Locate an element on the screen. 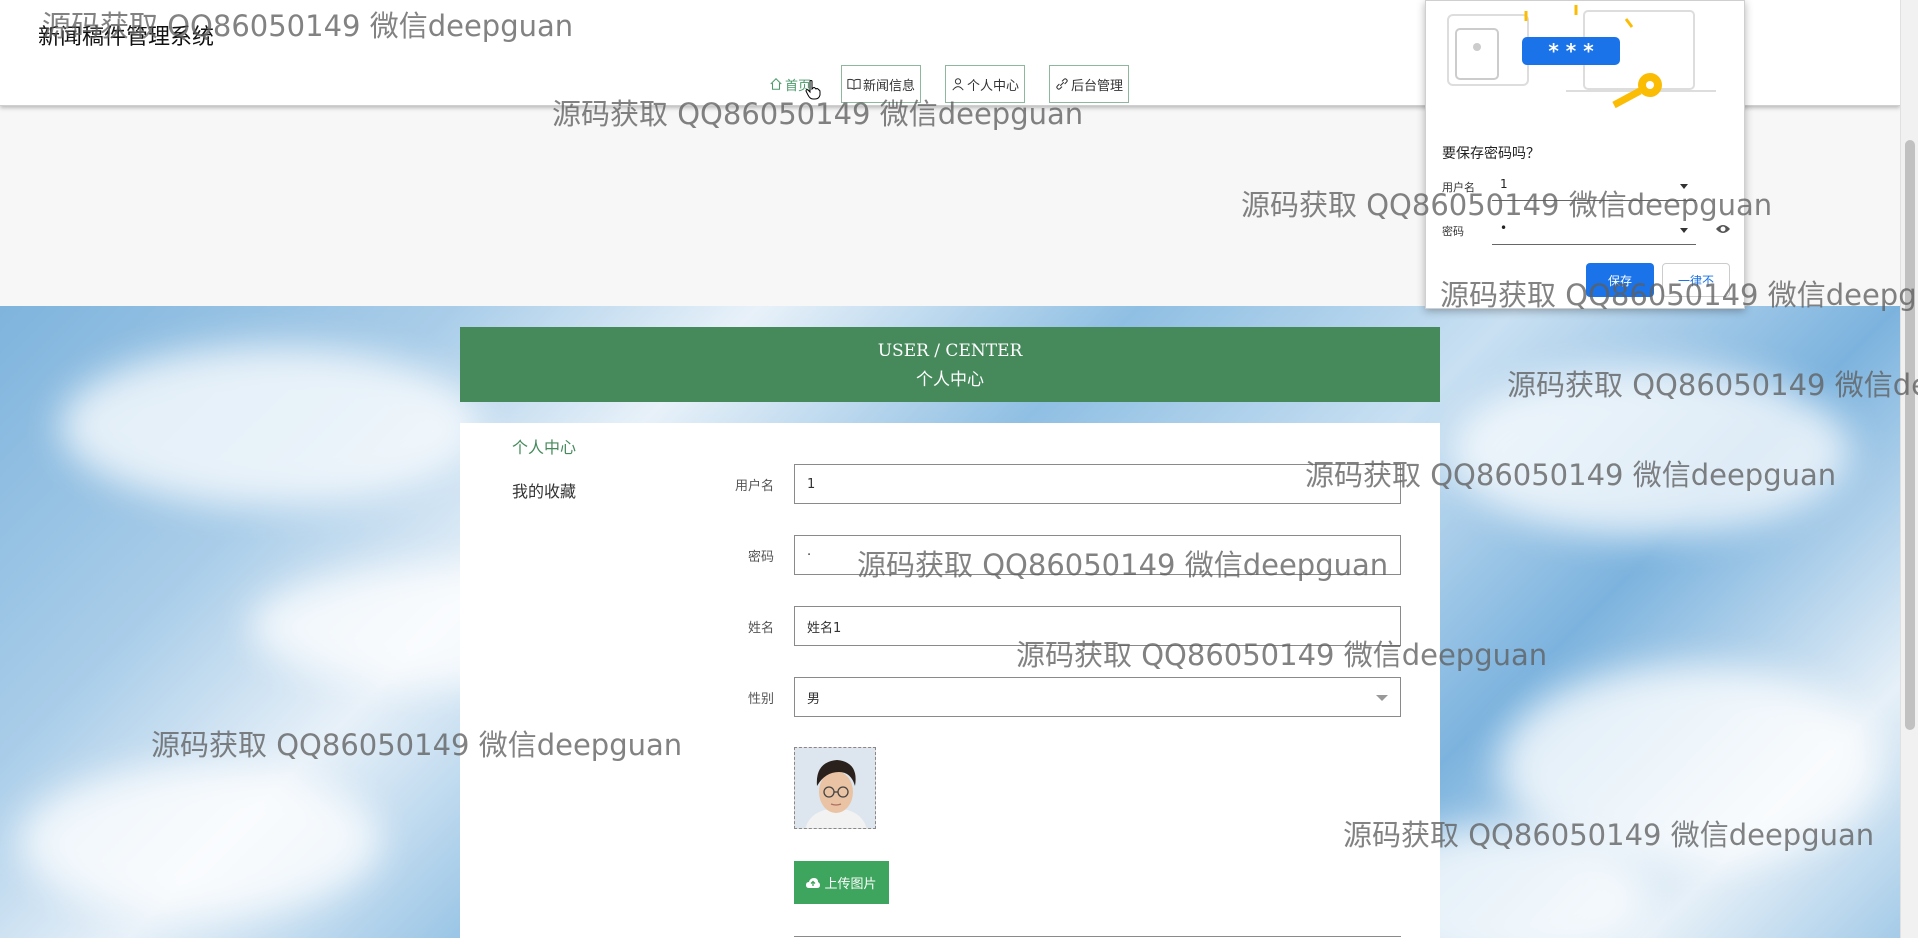  user-icon is located at coordinates (958, 84).